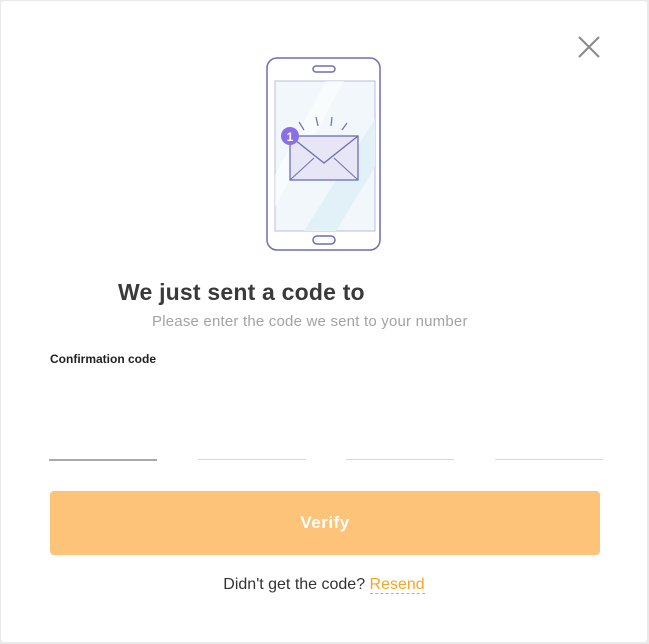  I want to click on phone-envelope-illustration: 1, so click(324, 155).